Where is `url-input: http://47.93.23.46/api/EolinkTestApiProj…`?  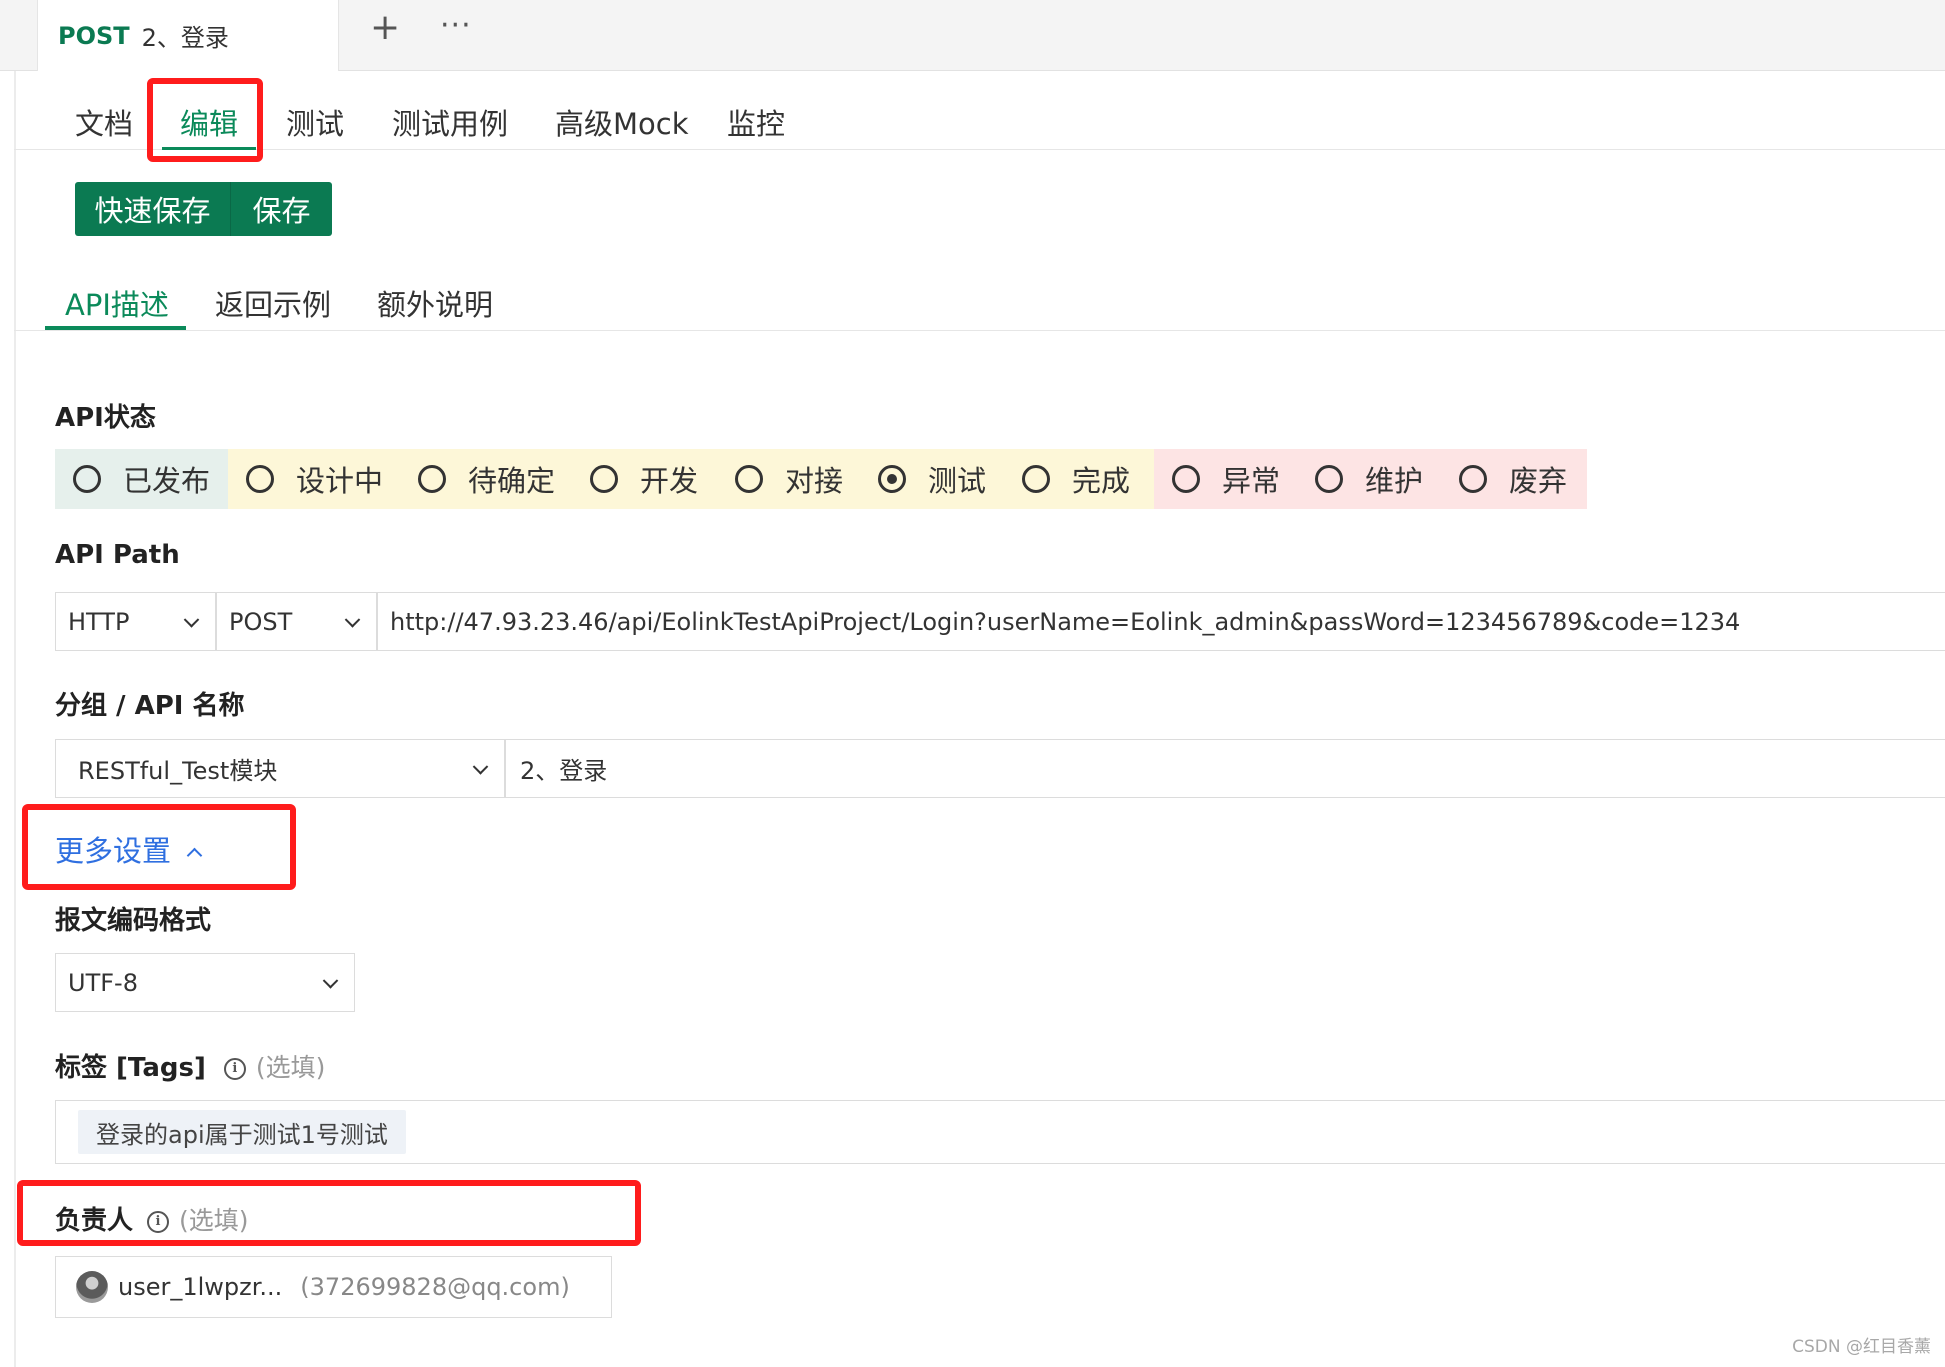 url-input: http://47.93.23.46/api/EolinkTestApiProj… is located at coordinates (1161, 621).